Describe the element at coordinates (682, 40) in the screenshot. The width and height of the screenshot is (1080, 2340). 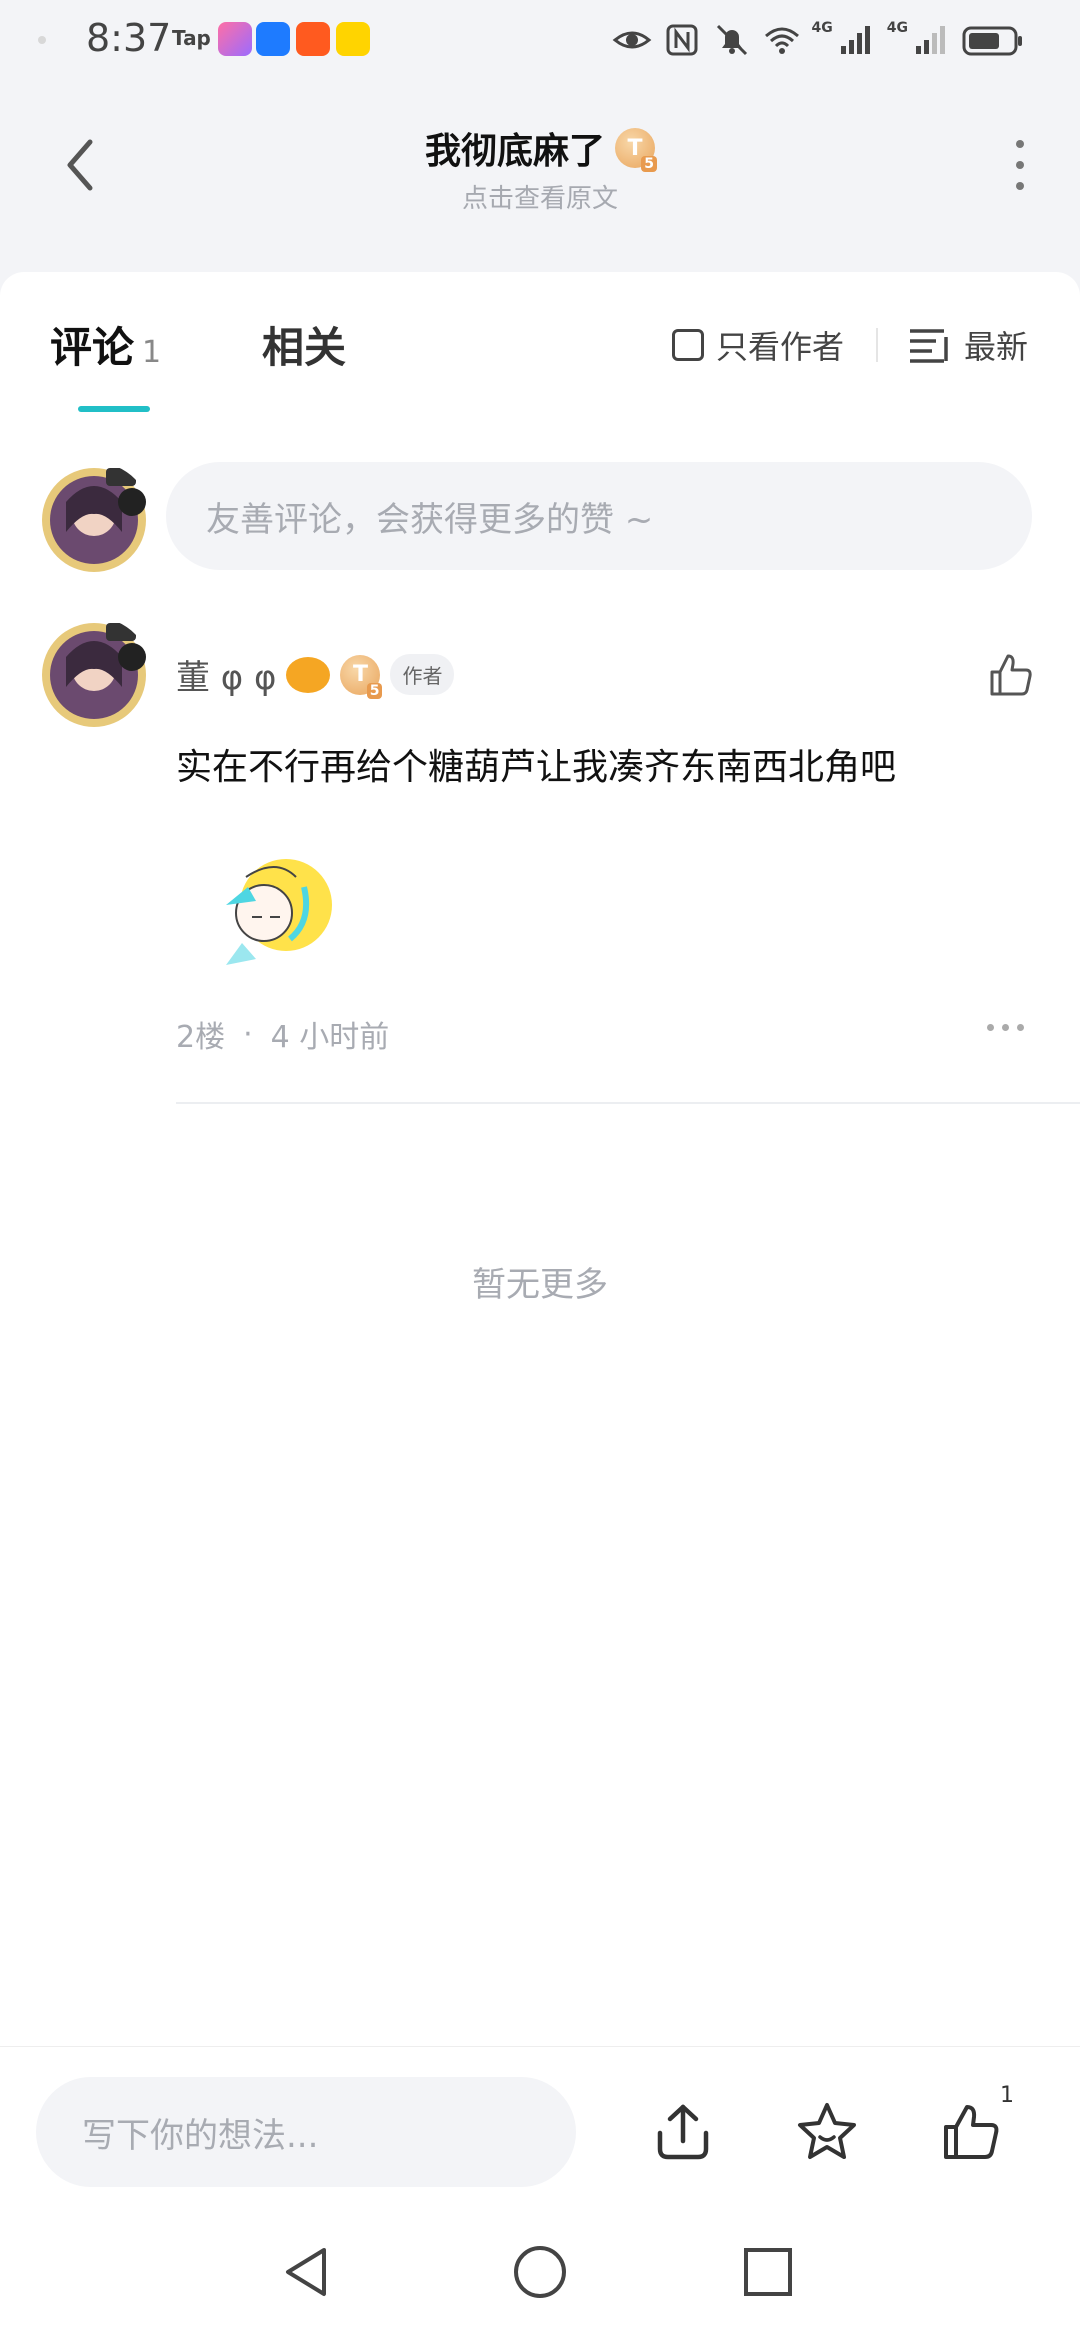
I see `nfc-icon` at that location.